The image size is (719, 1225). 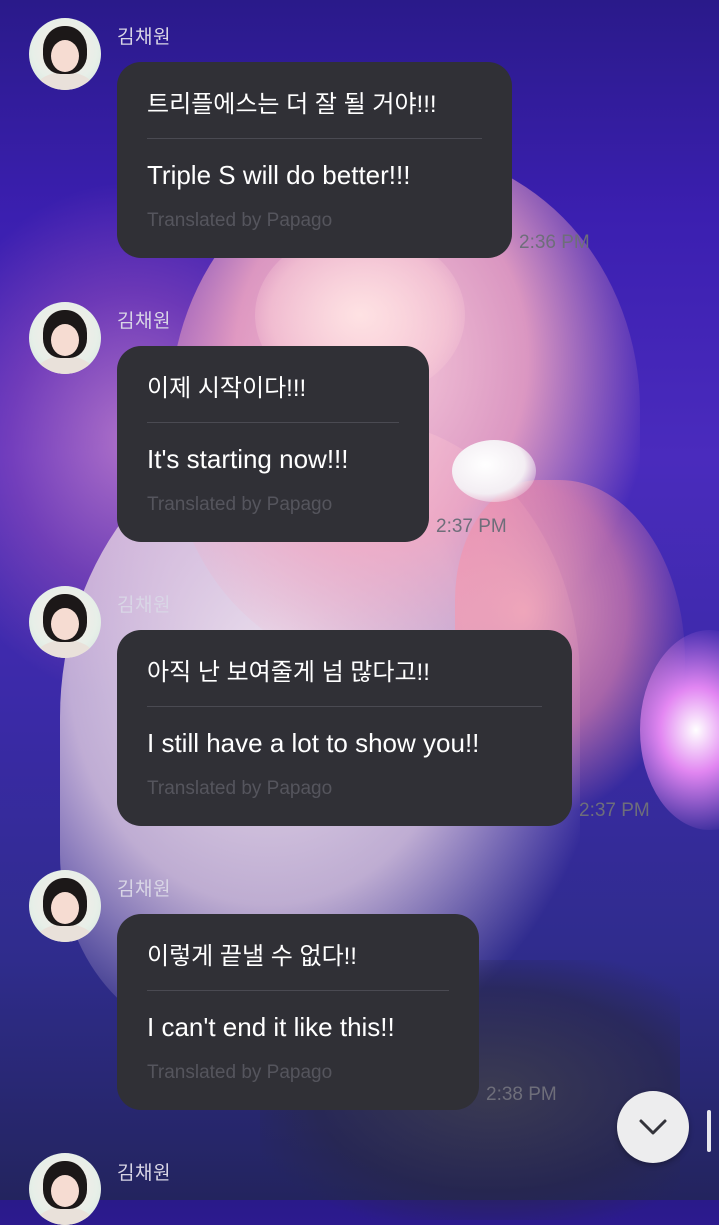 I want to click on scroll-to-bottom-button, so click(x=653, y=1127).